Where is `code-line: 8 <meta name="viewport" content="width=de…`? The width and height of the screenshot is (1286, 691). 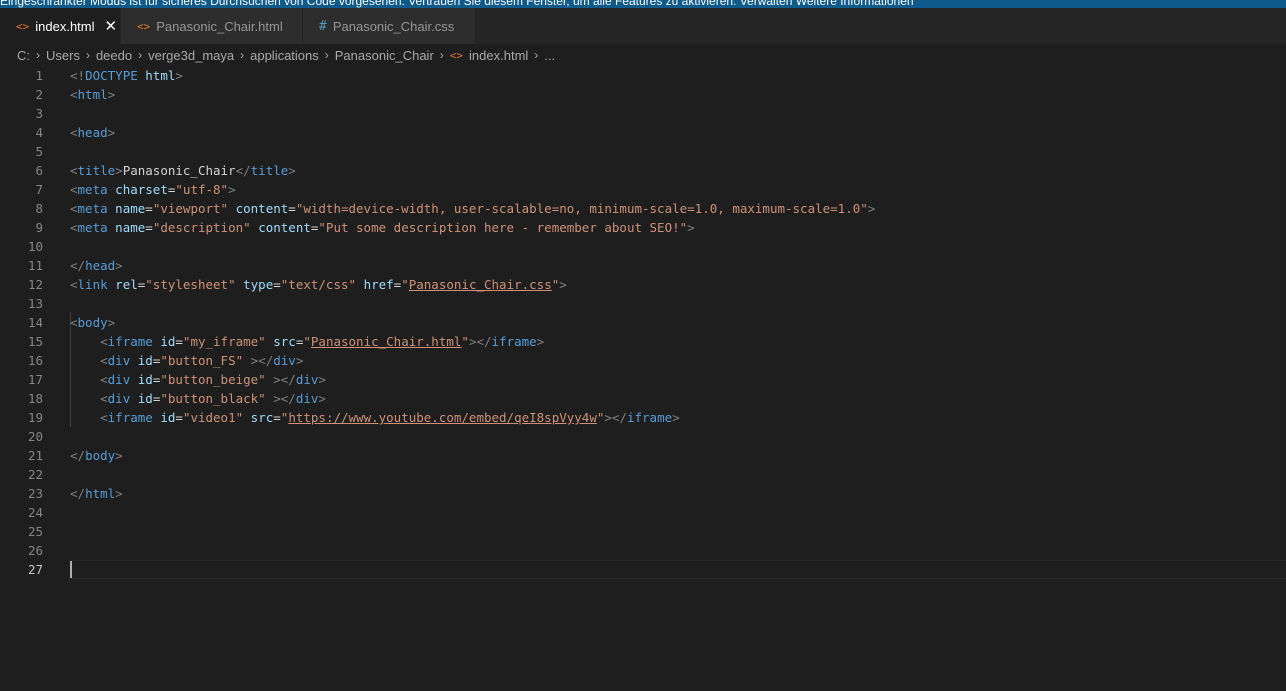
code-line: 8 <meta name="viewport" content="width=de… is located at coordinates (643, 208).